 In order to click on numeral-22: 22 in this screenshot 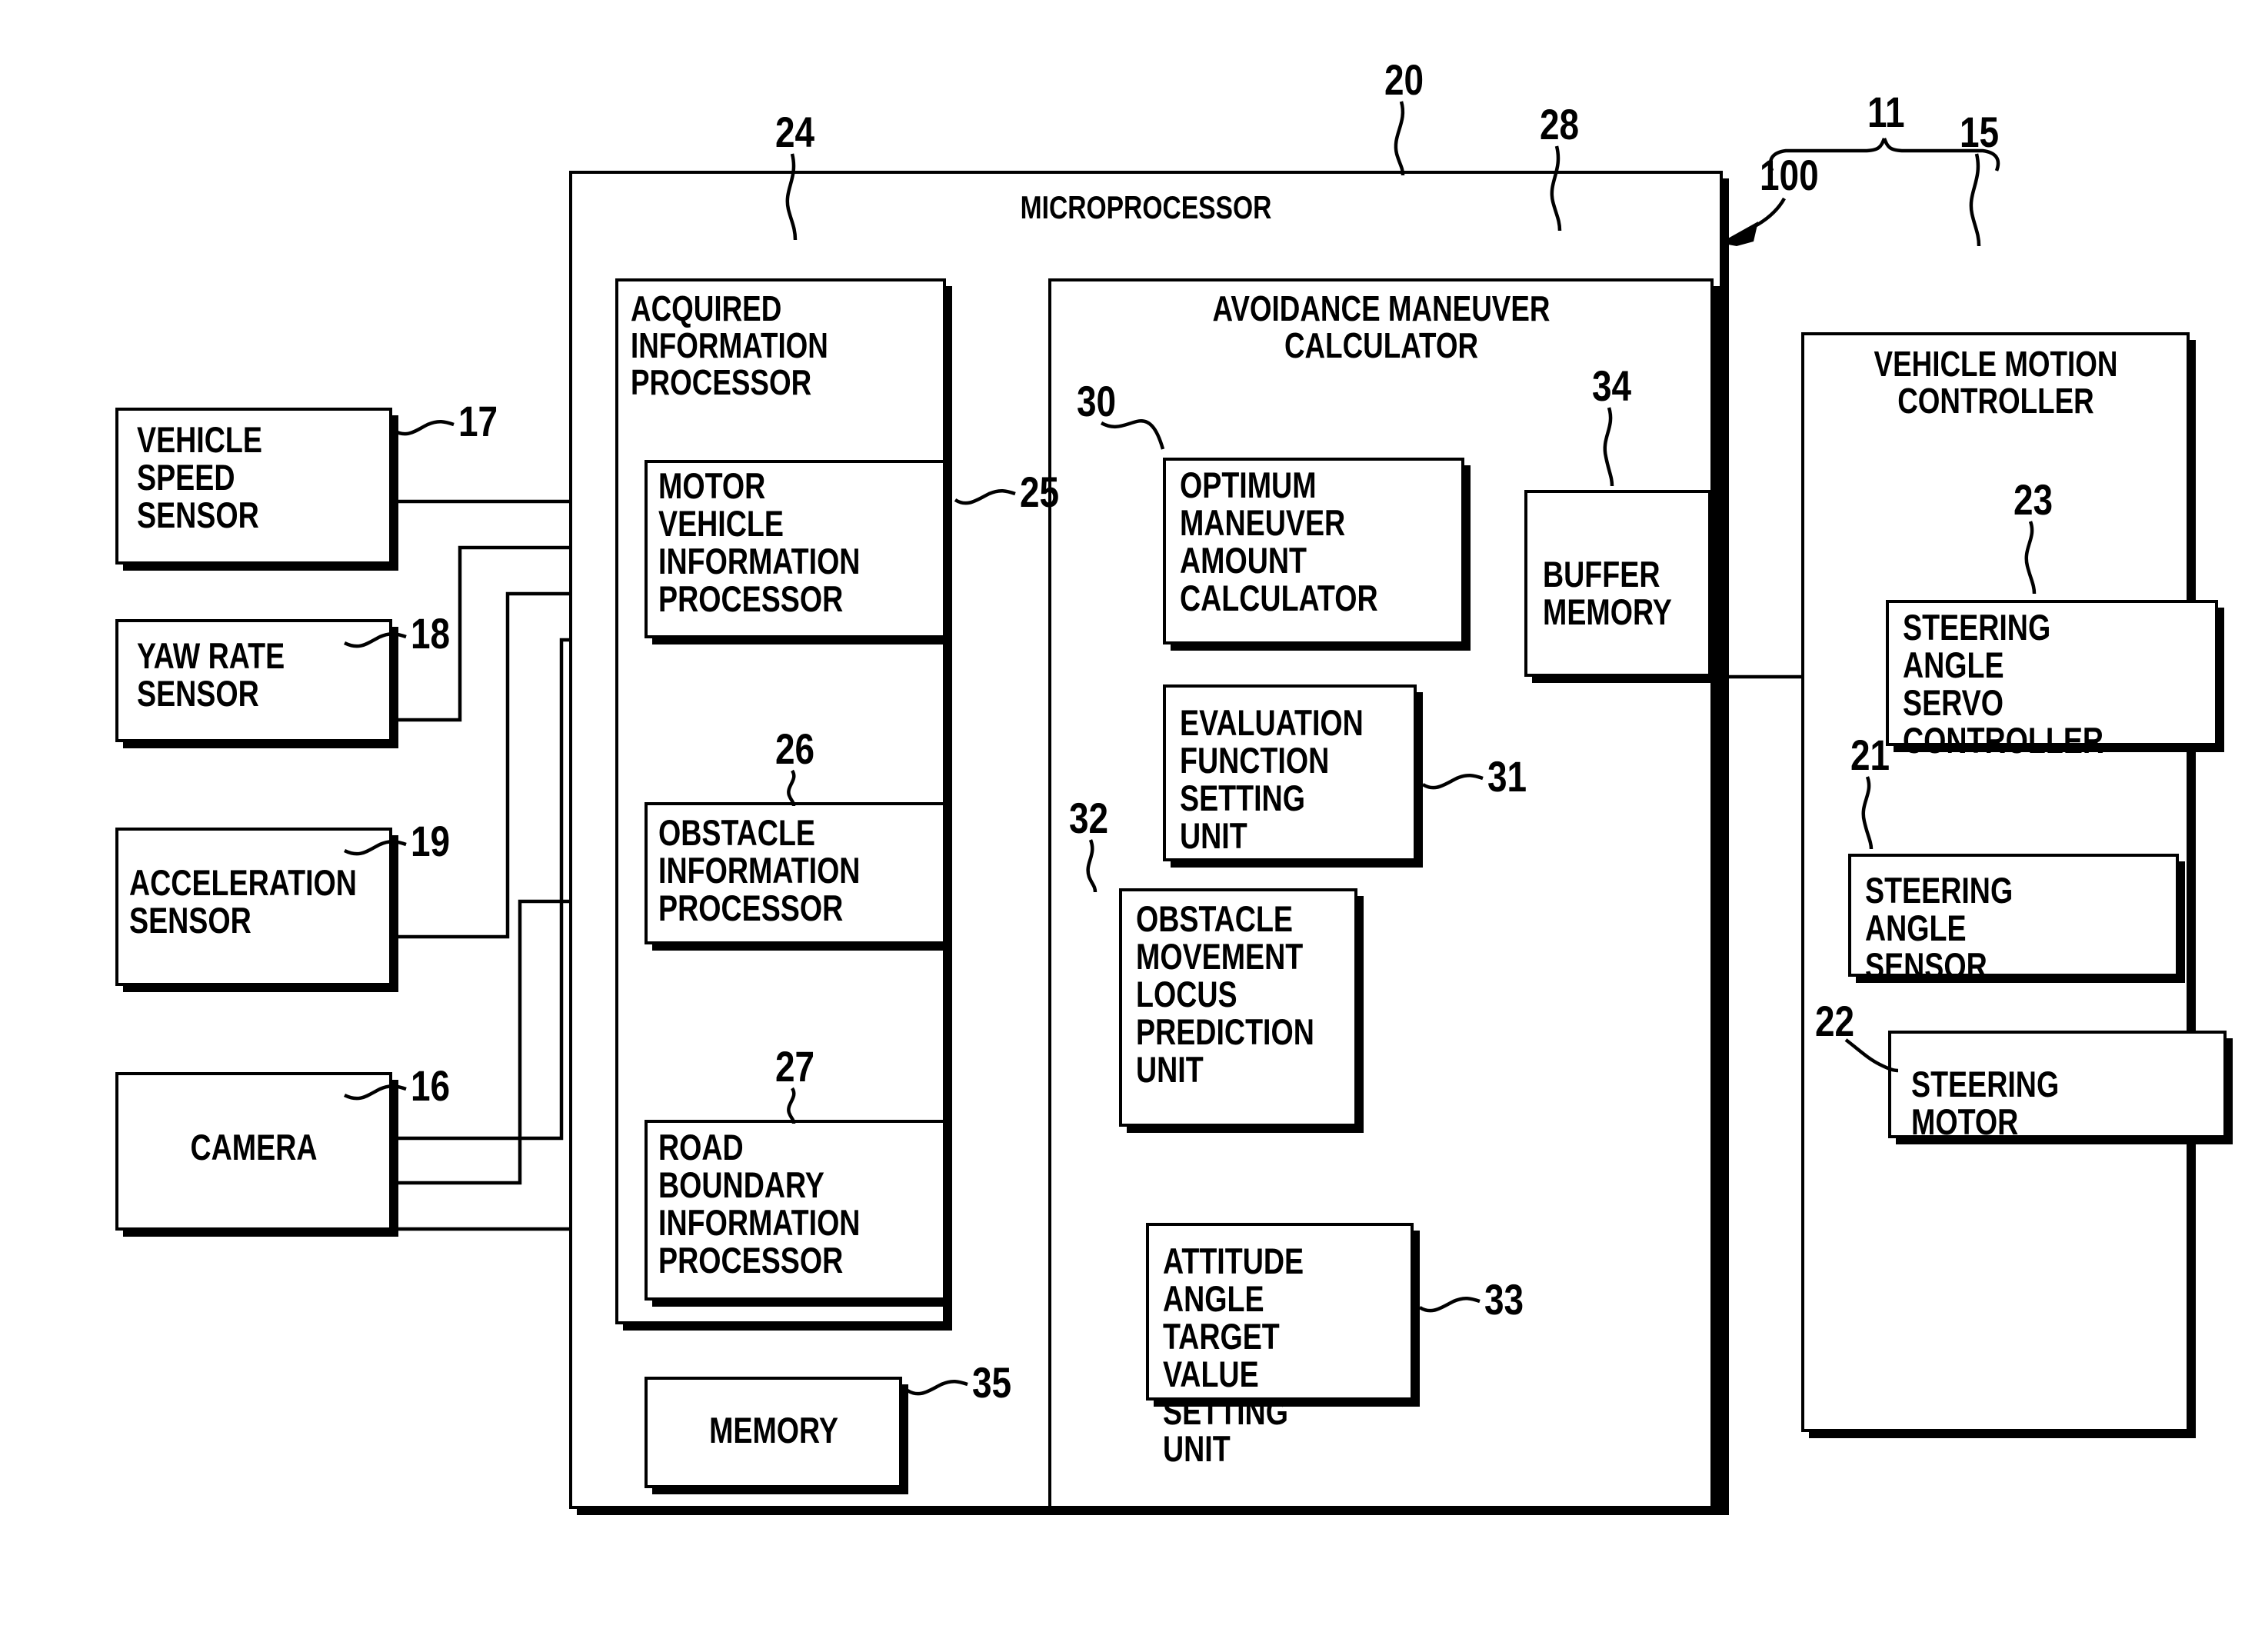, I will do `click(1835, 1021)`.